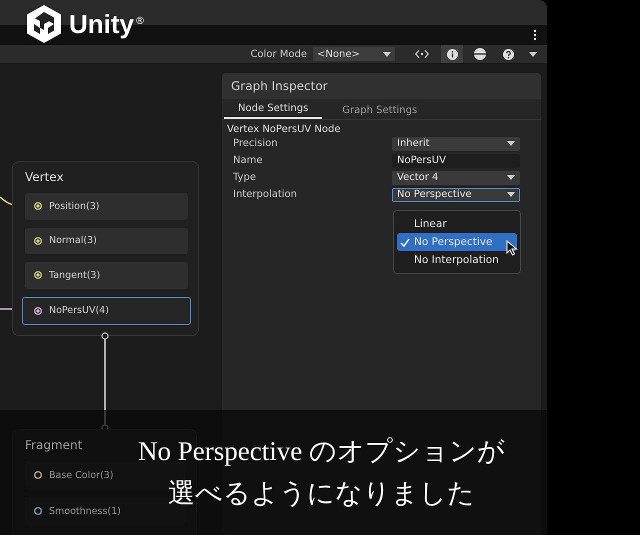  Describe the element at coordinates (278, 54) in the screenshot. I see `color-mode-label: Color Mode` at that location.